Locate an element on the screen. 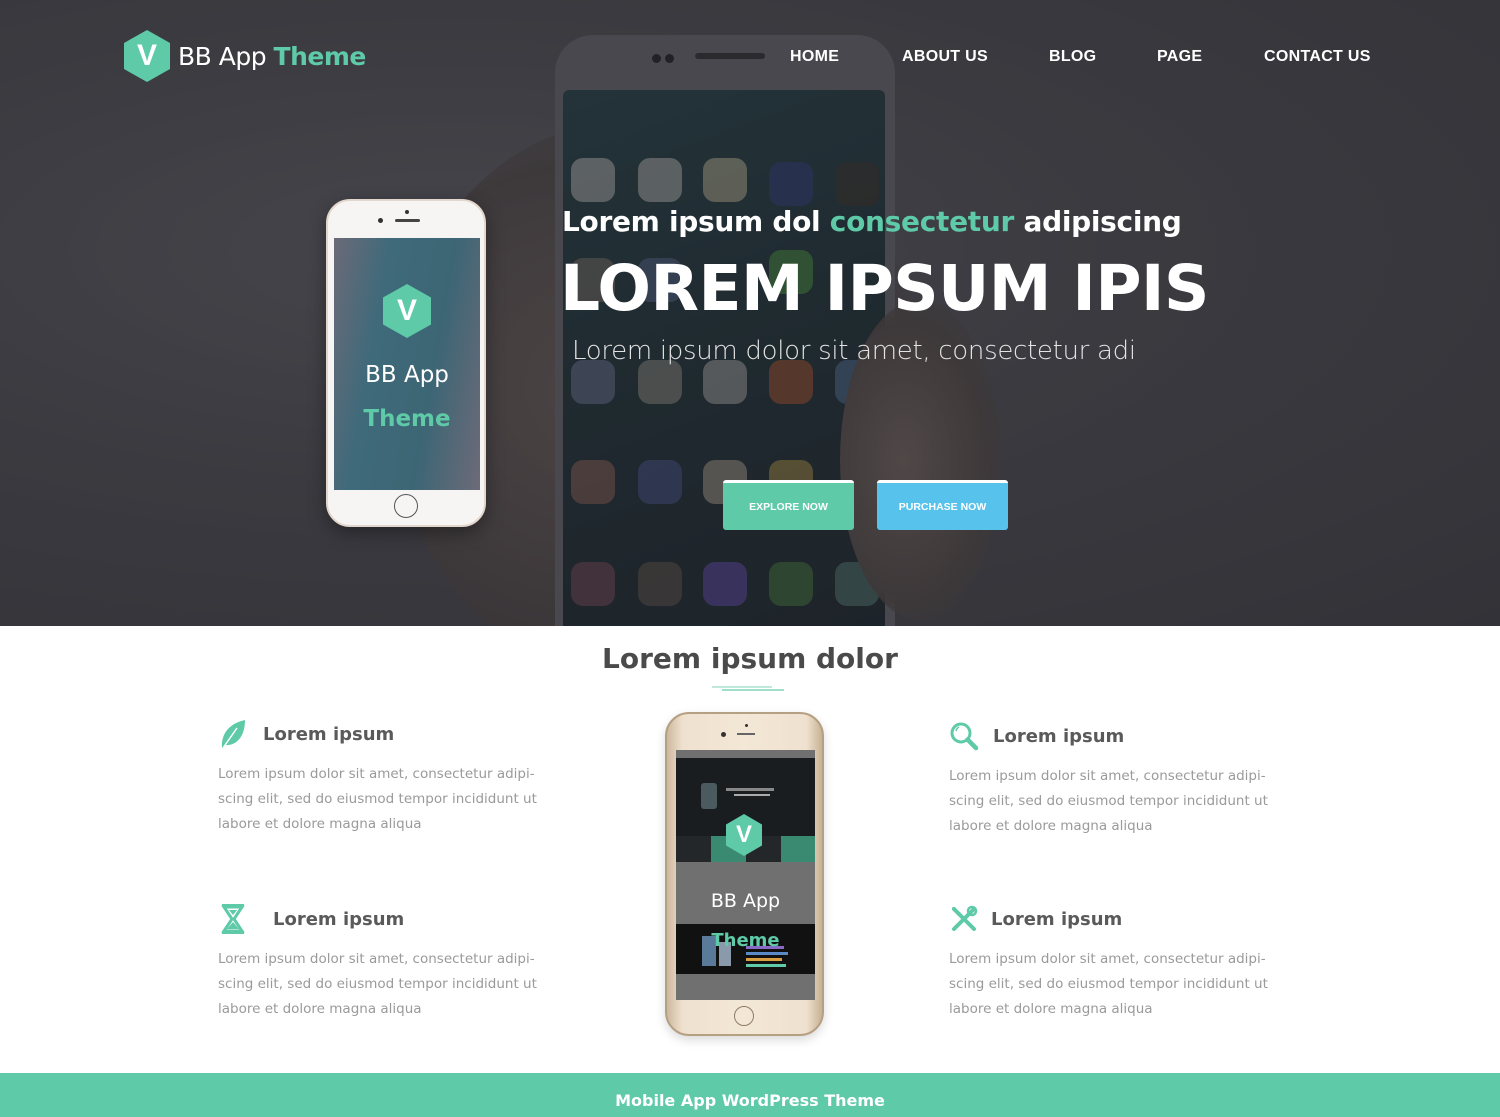 This screenshot has width=1500, height=1117. hourglass-icon is located at coordinates (233, 919).